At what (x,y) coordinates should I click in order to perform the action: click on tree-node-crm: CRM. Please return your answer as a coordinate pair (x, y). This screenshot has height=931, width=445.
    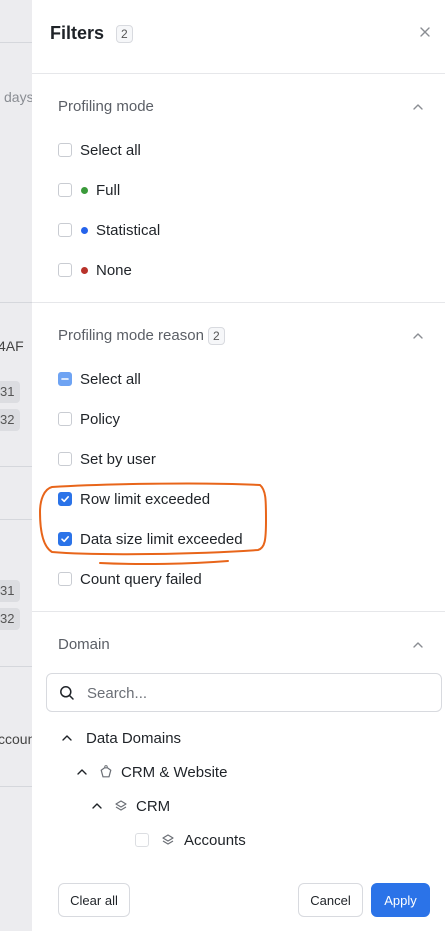
    Looking at the image, I should click on (130, 806).